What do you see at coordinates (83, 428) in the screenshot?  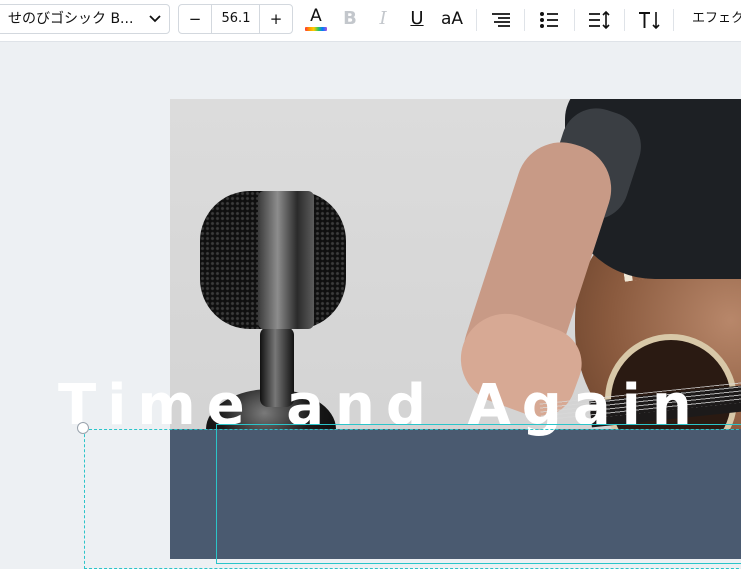 I see `resize-handle` at bounding box center [83, 428].